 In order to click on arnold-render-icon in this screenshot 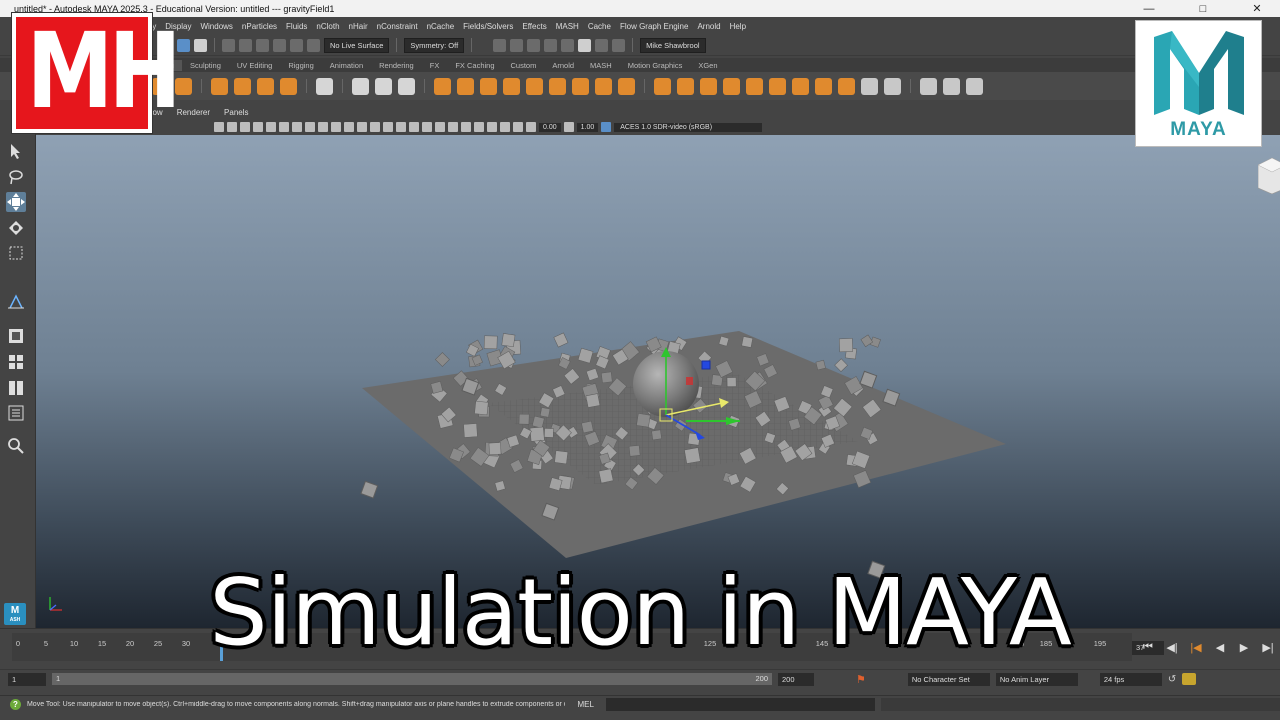, I will do `click(585, 45)`.